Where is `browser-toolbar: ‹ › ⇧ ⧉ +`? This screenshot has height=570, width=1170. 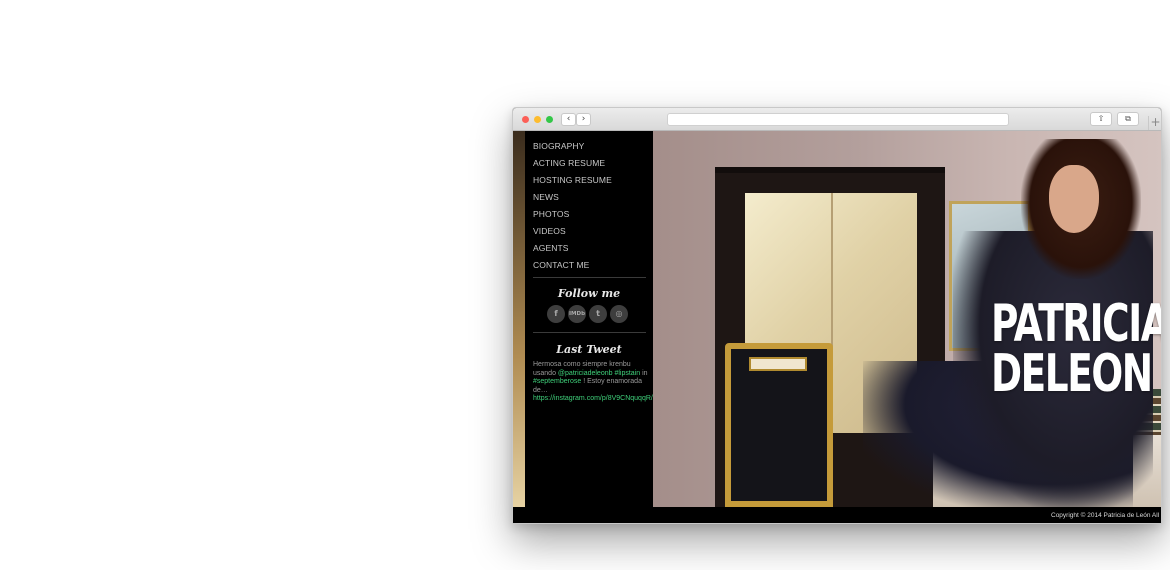
browser-toolbar: ‹ › ⇧ ⧉ + is located at coordinates (837, 119).